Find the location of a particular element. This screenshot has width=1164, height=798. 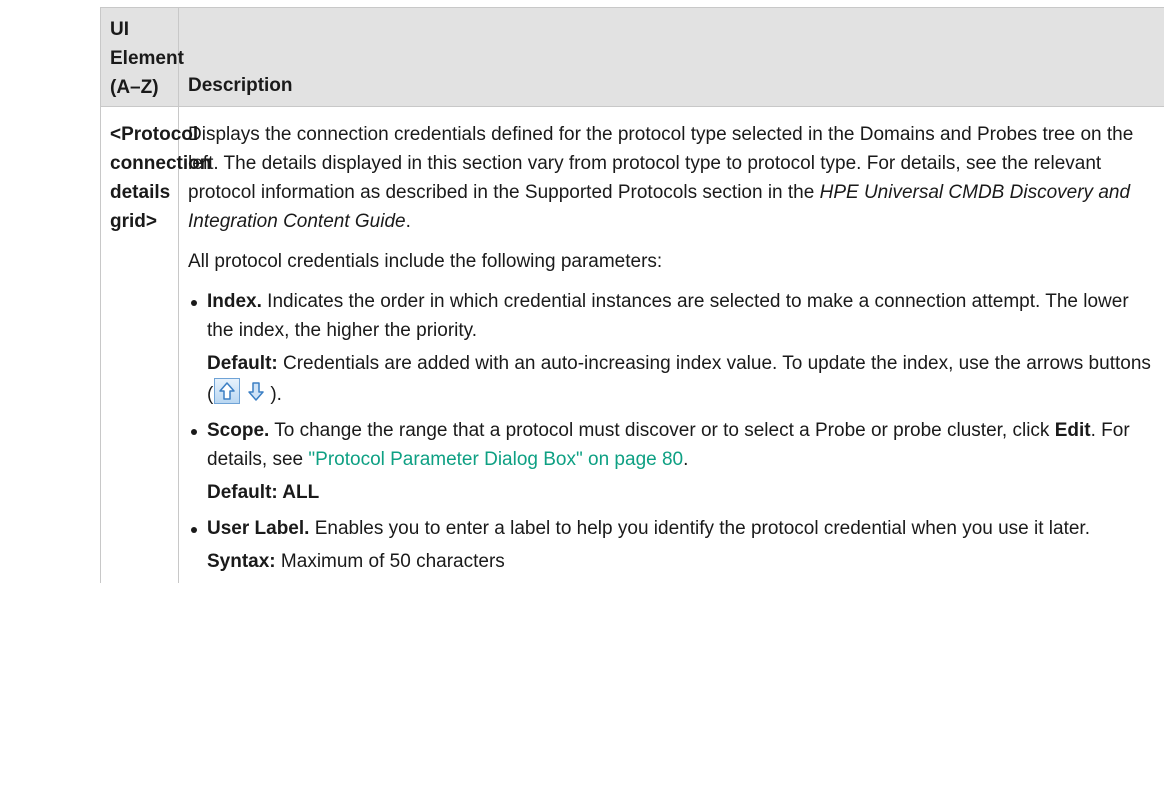

arrow-up-icon is located at coordinates (227, 391).